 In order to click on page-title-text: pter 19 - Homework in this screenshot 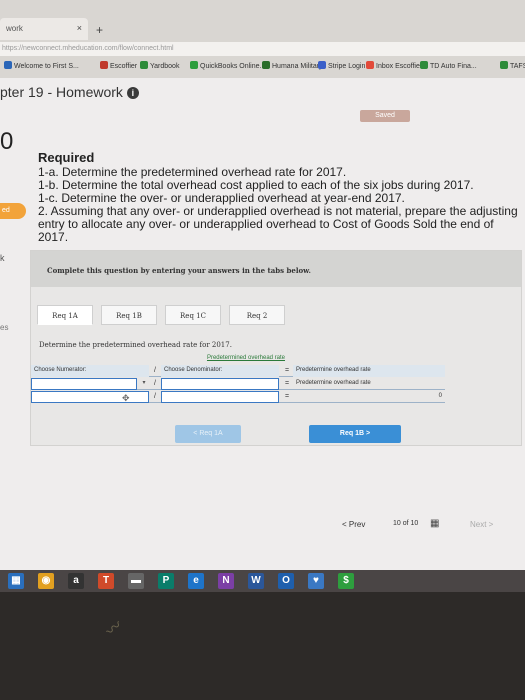, I will do `click(61, 92)`.